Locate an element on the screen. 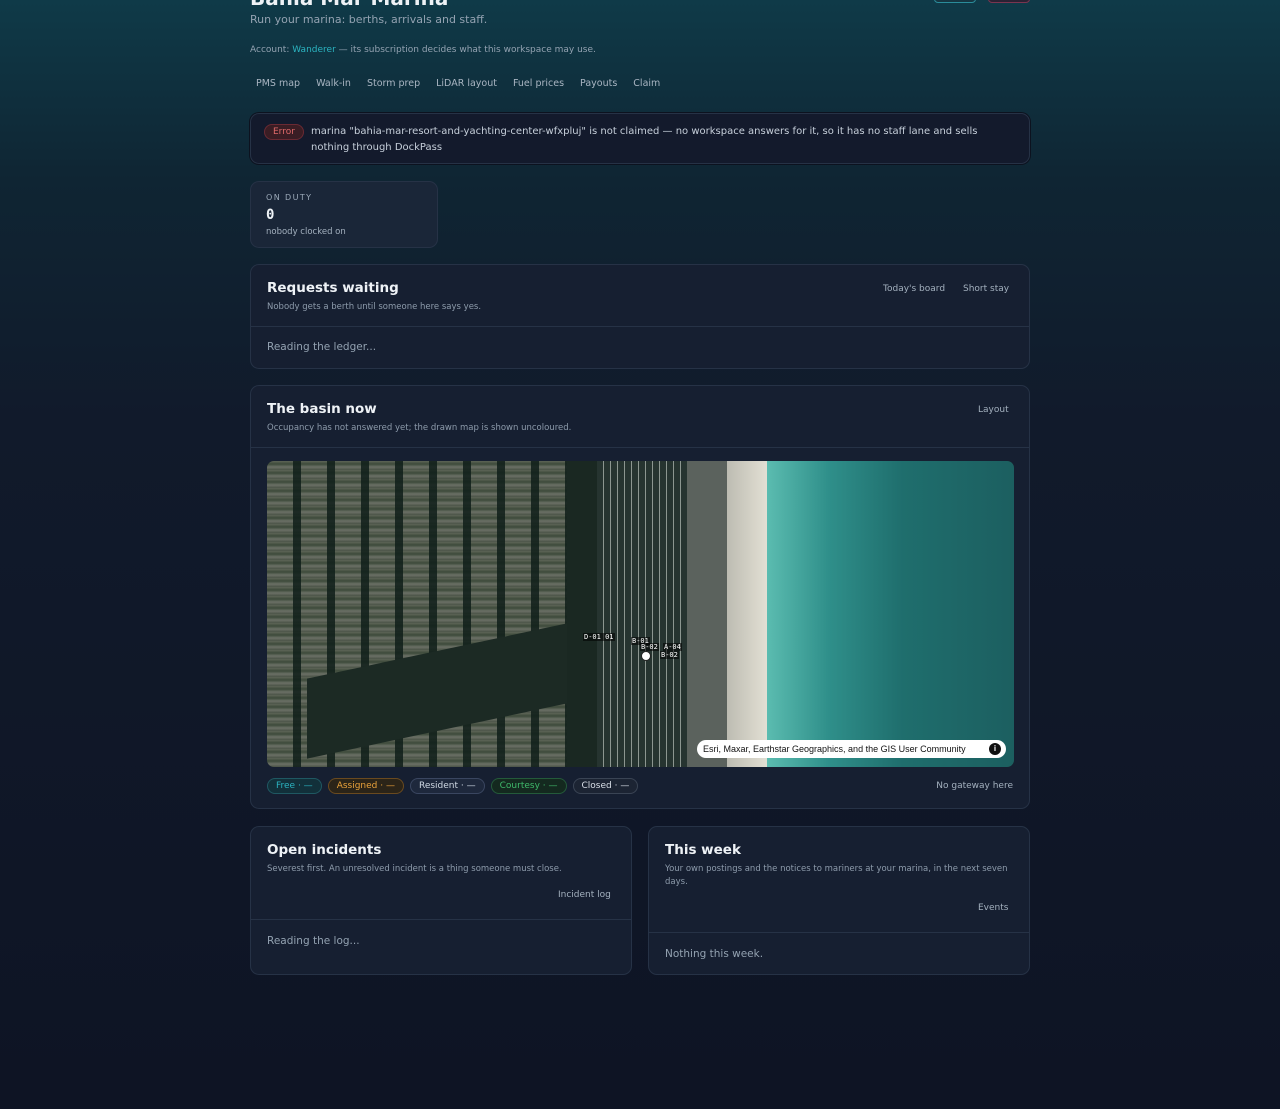 The image size is (1280, 1109). error-badge: Error is located at coordinates (284, 132).